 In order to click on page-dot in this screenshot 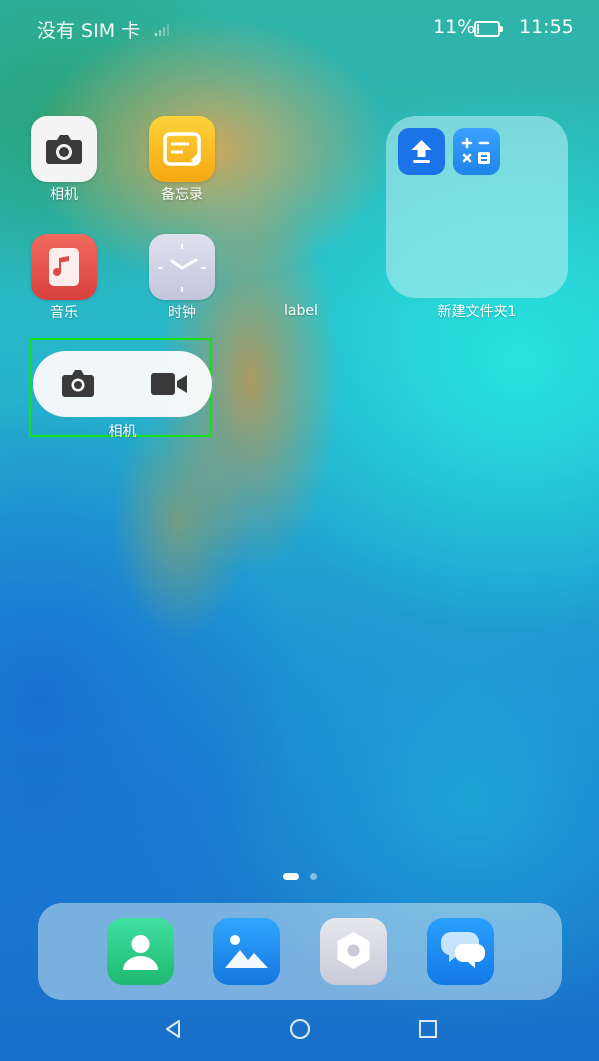, I will do `click(313, 876)`.